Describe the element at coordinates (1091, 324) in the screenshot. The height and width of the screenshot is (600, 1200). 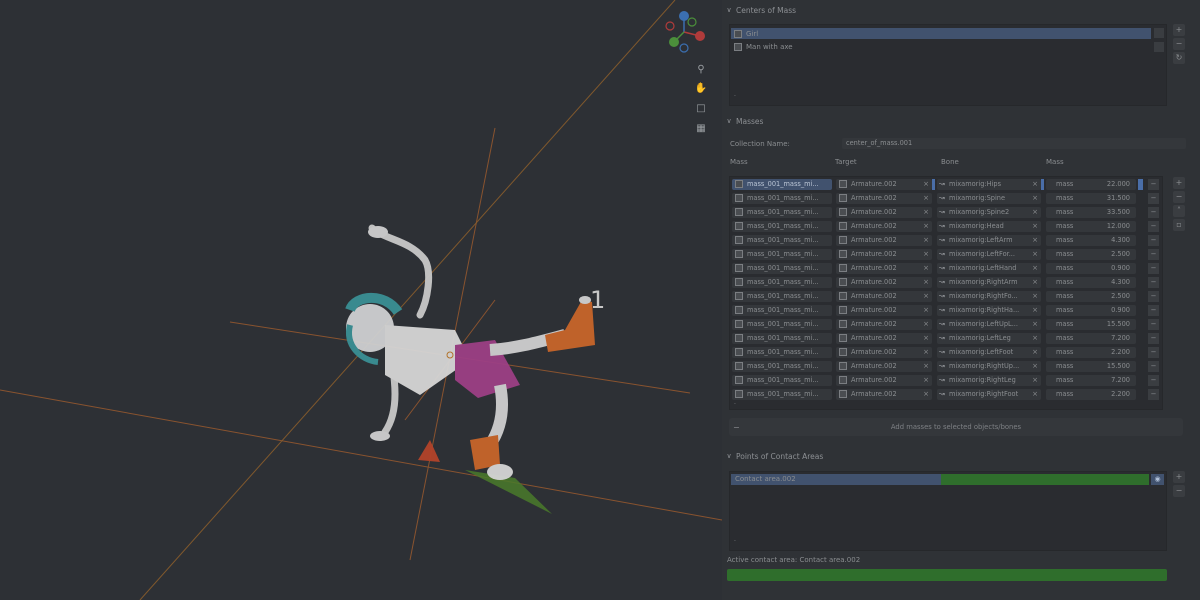
I see `mass-value-field: mass 15.500` at that location.